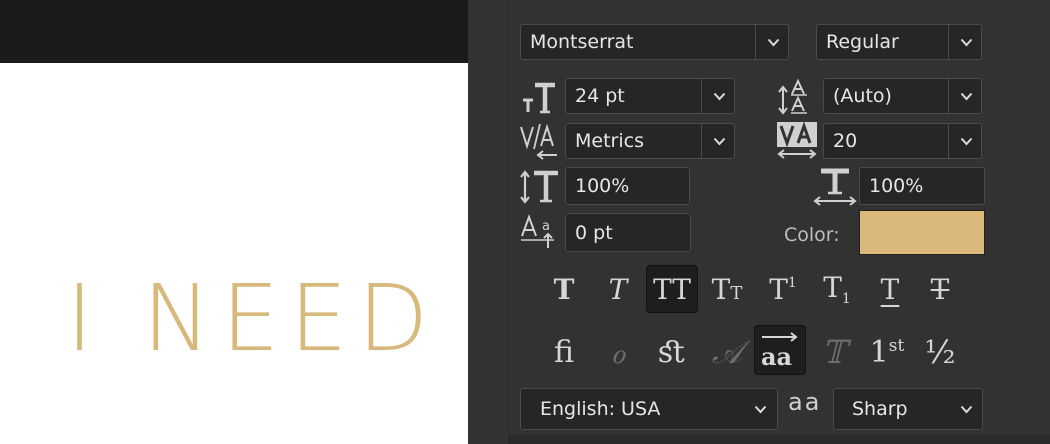 This screenshot has height=444, width=1050. I want to click on swash-button: 𝒜, so click(727, 352).